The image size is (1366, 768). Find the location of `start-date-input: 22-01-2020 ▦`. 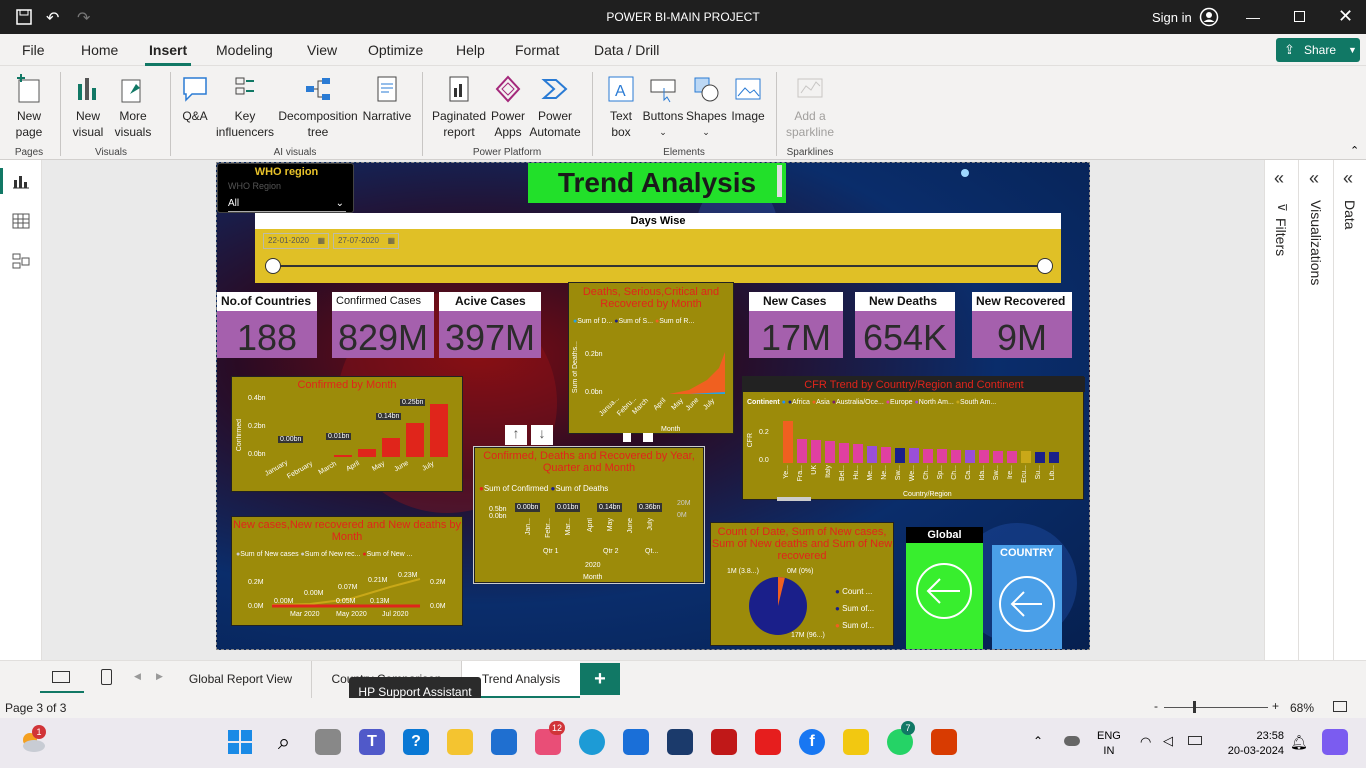

start-date-input: 22-01-2020 ▦ is located at coordinates (296, 241).